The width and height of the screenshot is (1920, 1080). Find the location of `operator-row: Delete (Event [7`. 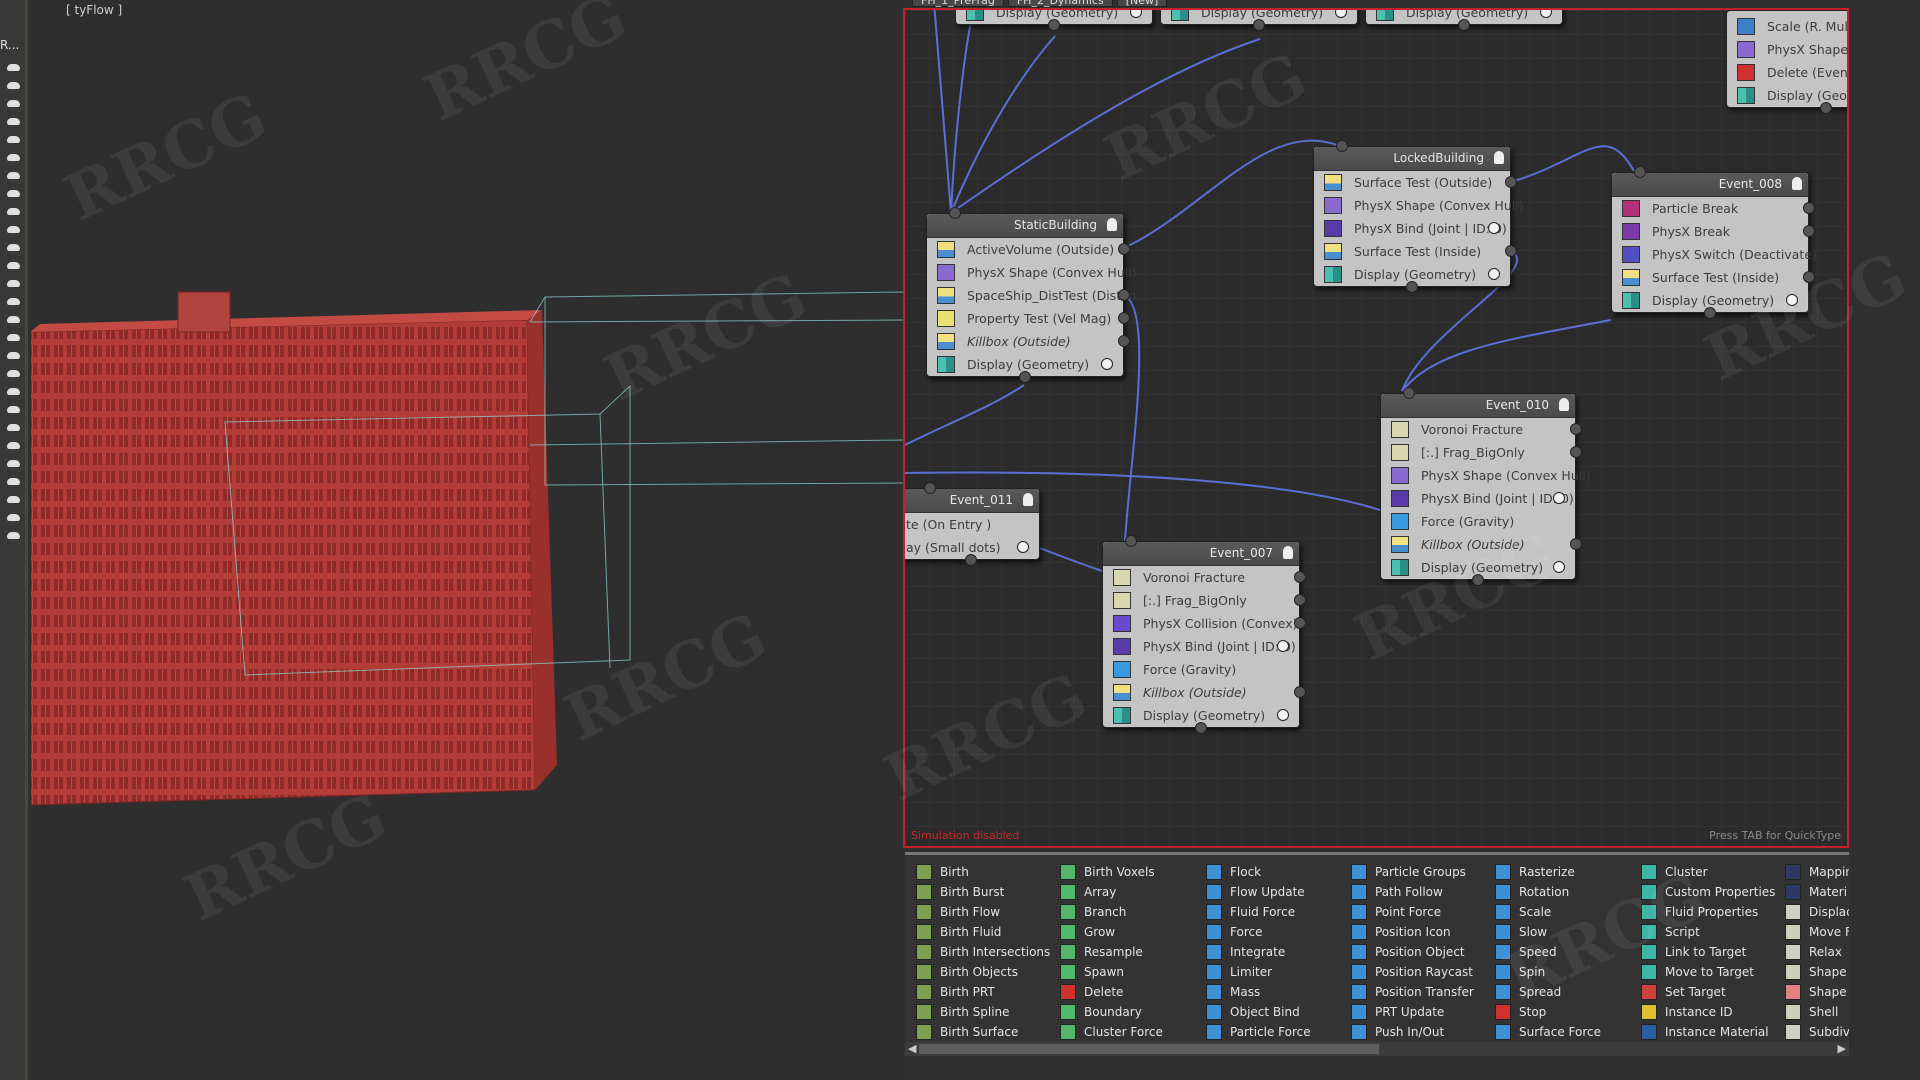

operator-row: Delete (Event [7 is located at coordinates (1787, 72).